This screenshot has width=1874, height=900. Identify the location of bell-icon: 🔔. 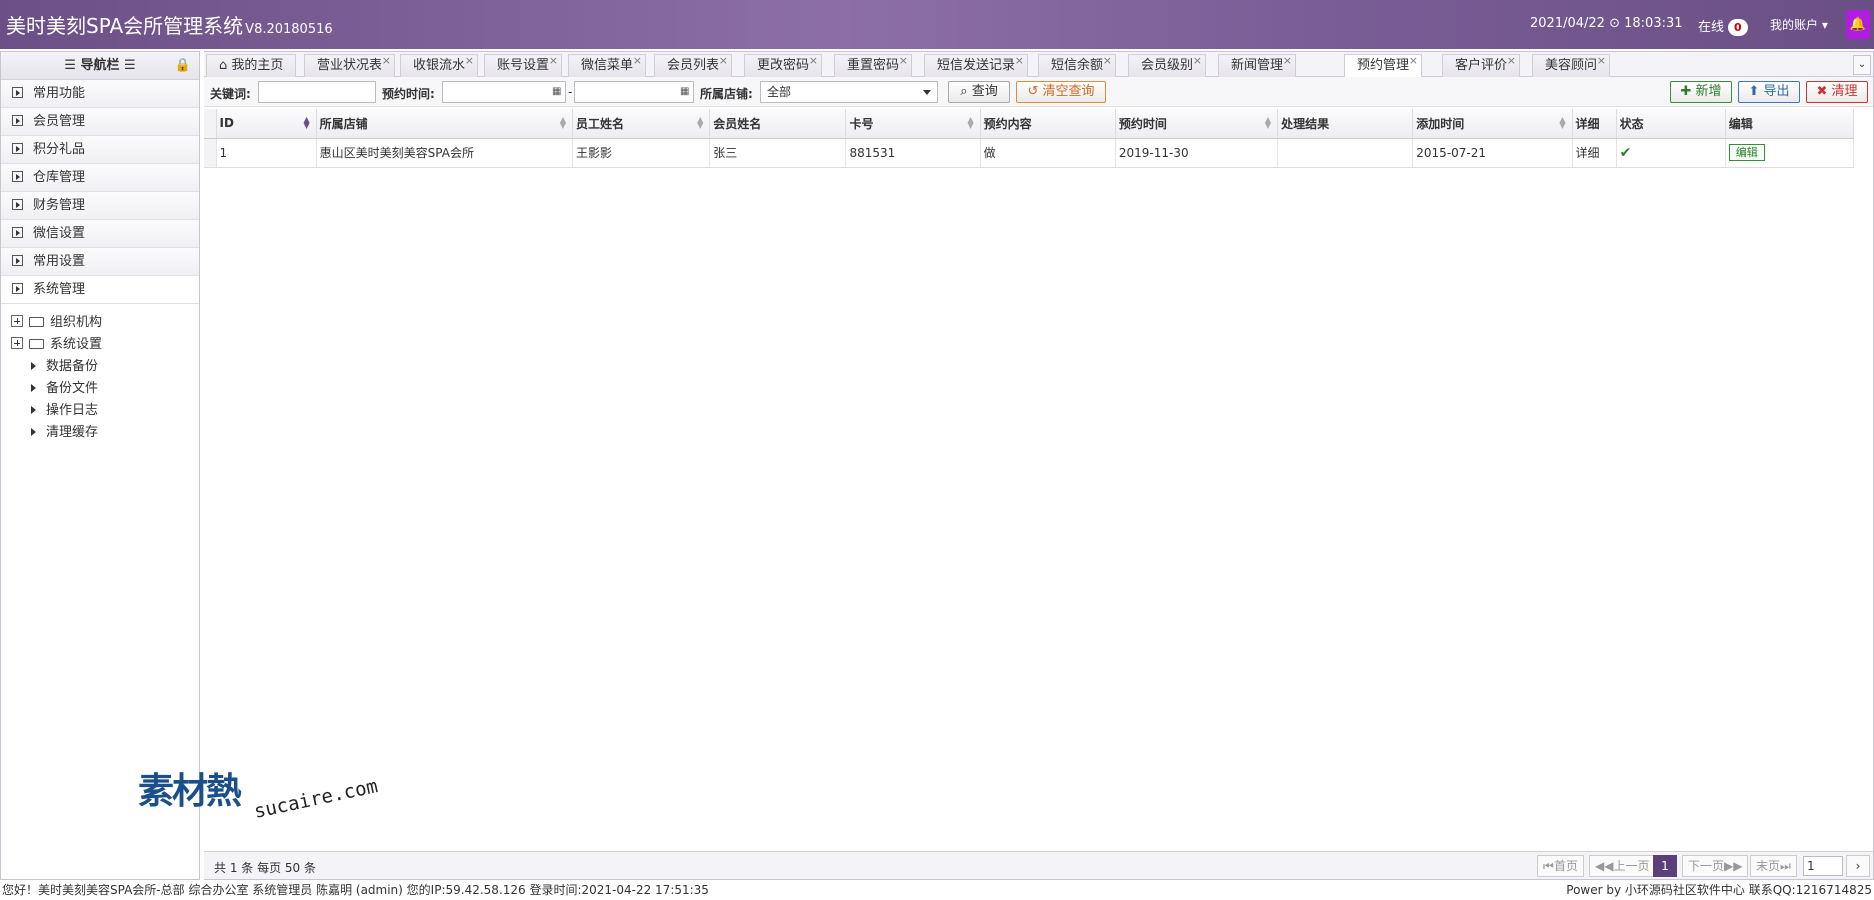
(1858, 24).